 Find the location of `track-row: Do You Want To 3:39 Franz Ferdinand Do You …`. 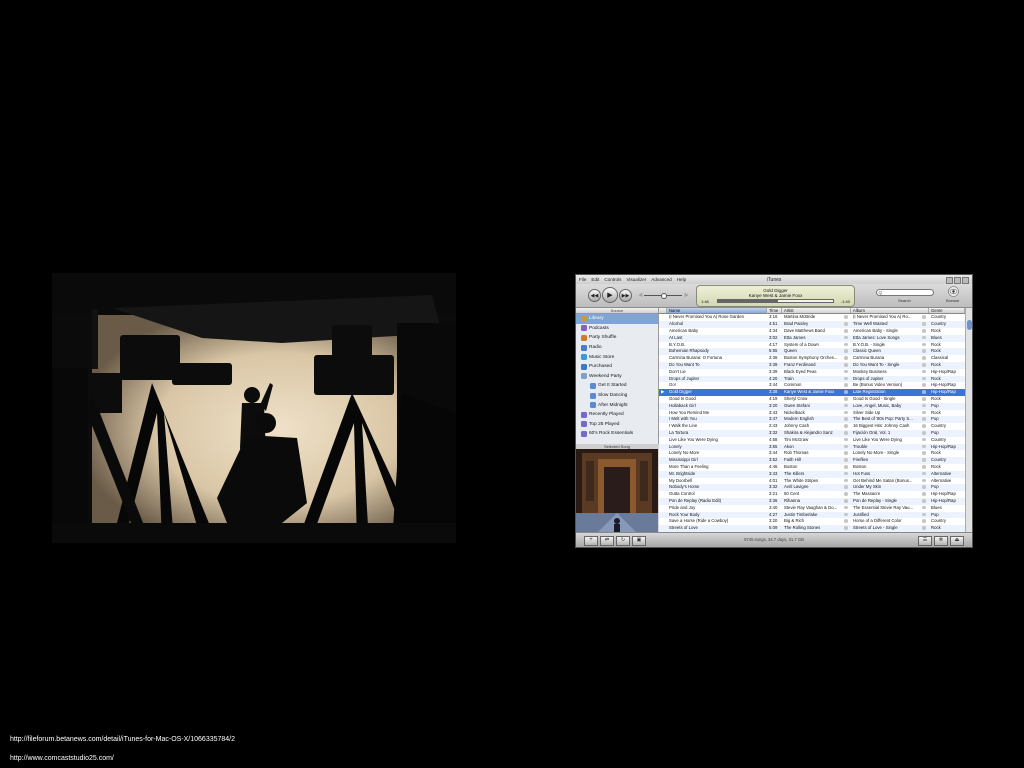

track-row: Do You Want To 3:39 Franz Ferdinand Do You … is located at coordinates (812, 365).